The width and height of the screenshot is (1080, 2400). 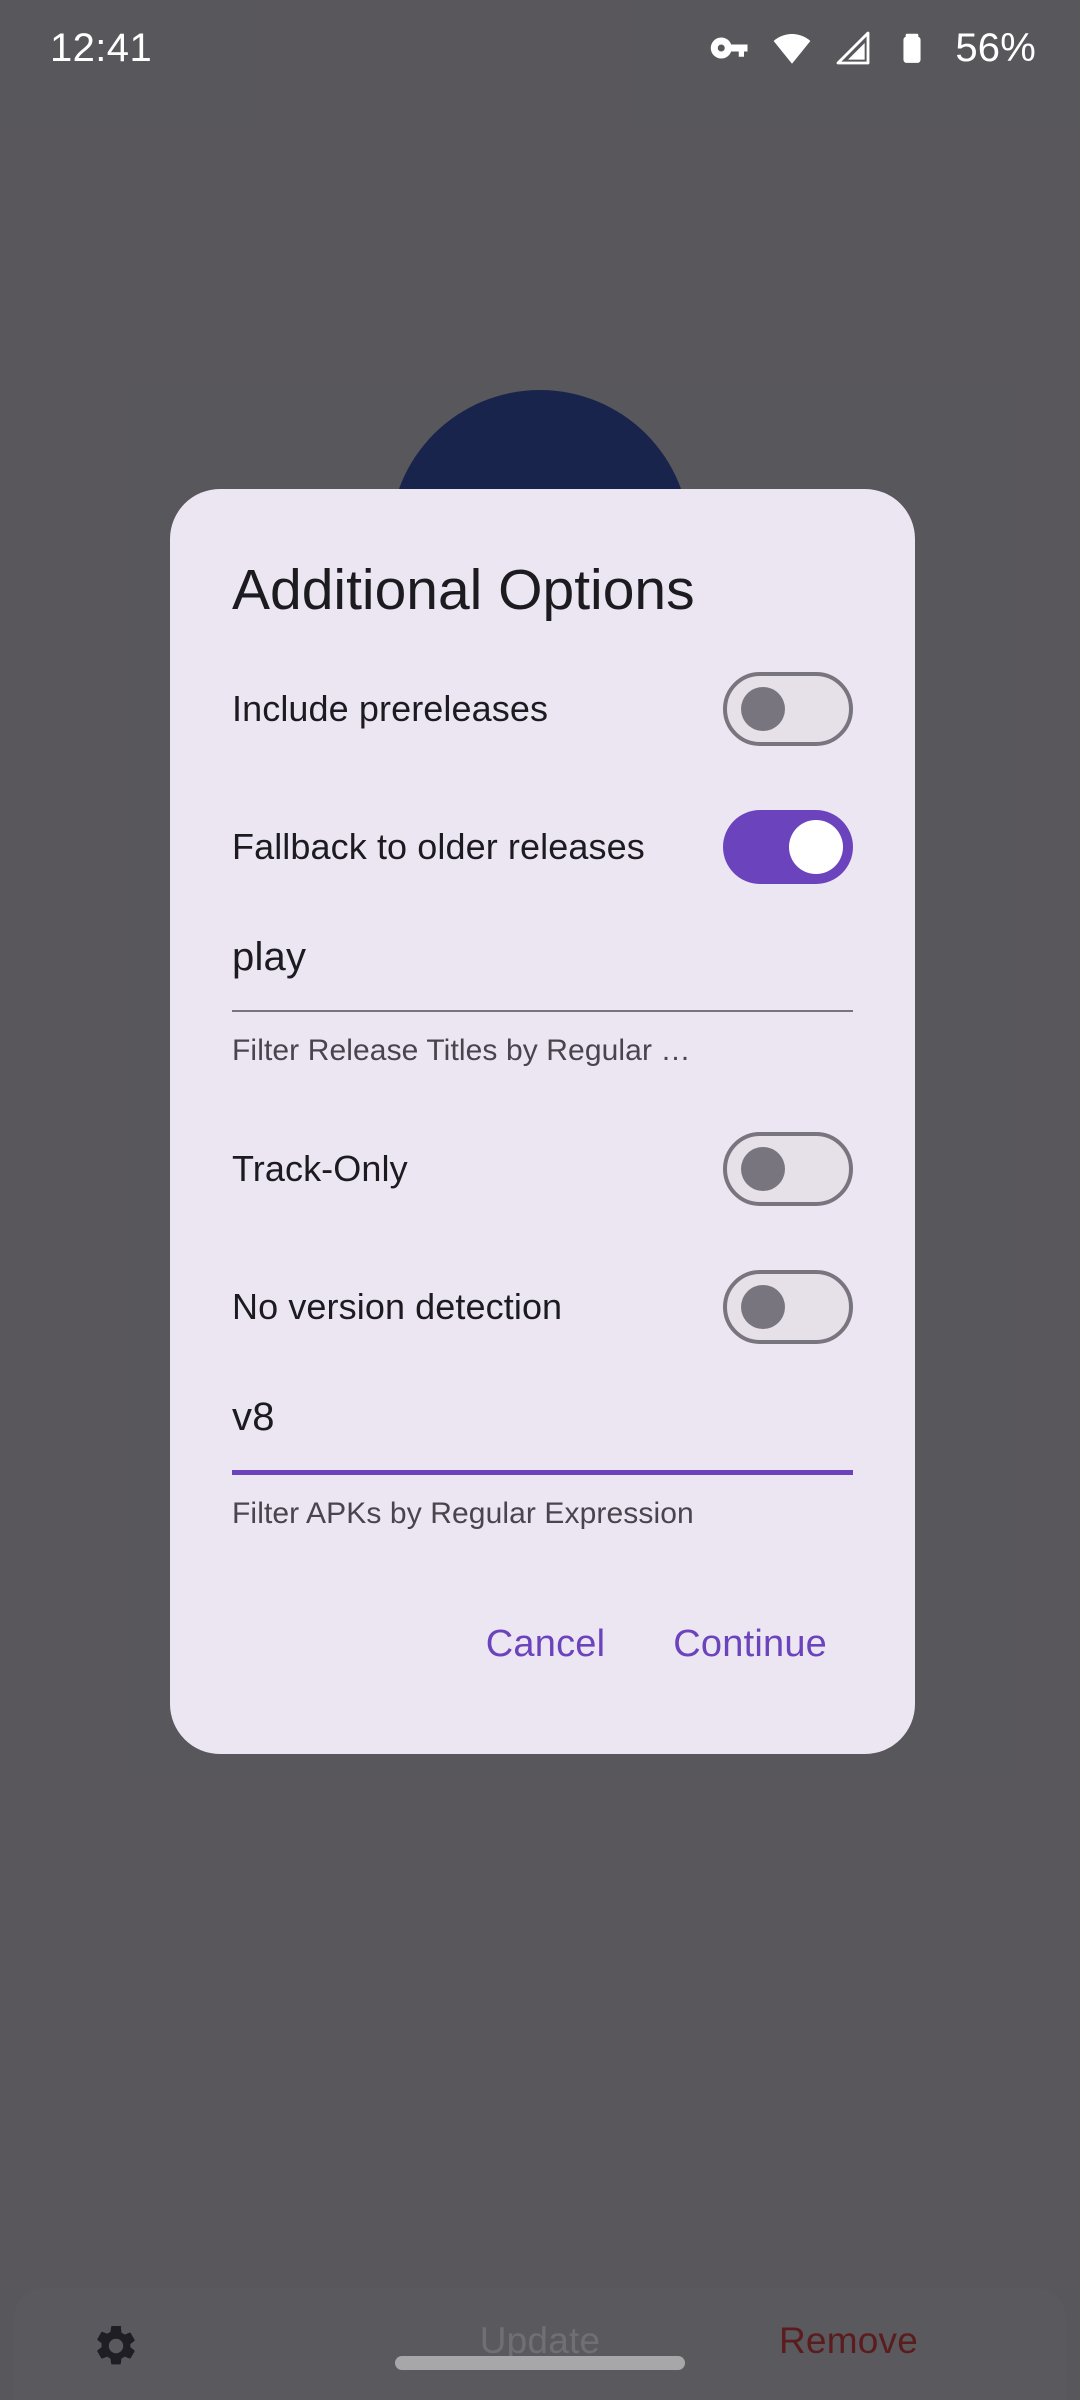 I want to click on switch-row-track-only: Track-Only, so click(x=542, y=1169).